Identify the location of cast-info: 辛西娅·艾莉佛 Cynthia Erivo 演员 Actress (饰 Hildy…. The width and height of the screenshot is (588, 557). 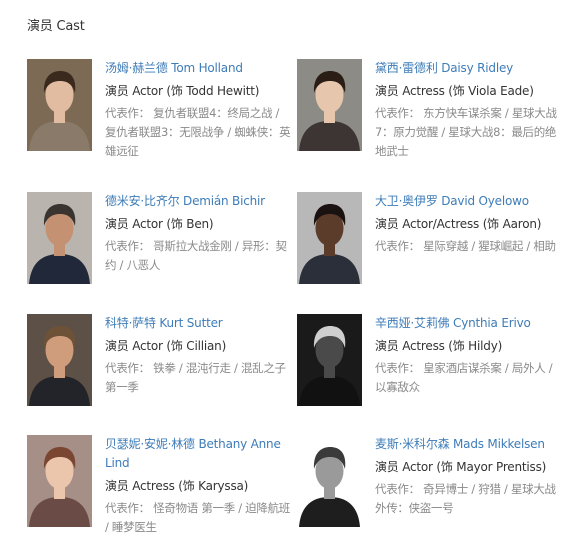
(469, 355).